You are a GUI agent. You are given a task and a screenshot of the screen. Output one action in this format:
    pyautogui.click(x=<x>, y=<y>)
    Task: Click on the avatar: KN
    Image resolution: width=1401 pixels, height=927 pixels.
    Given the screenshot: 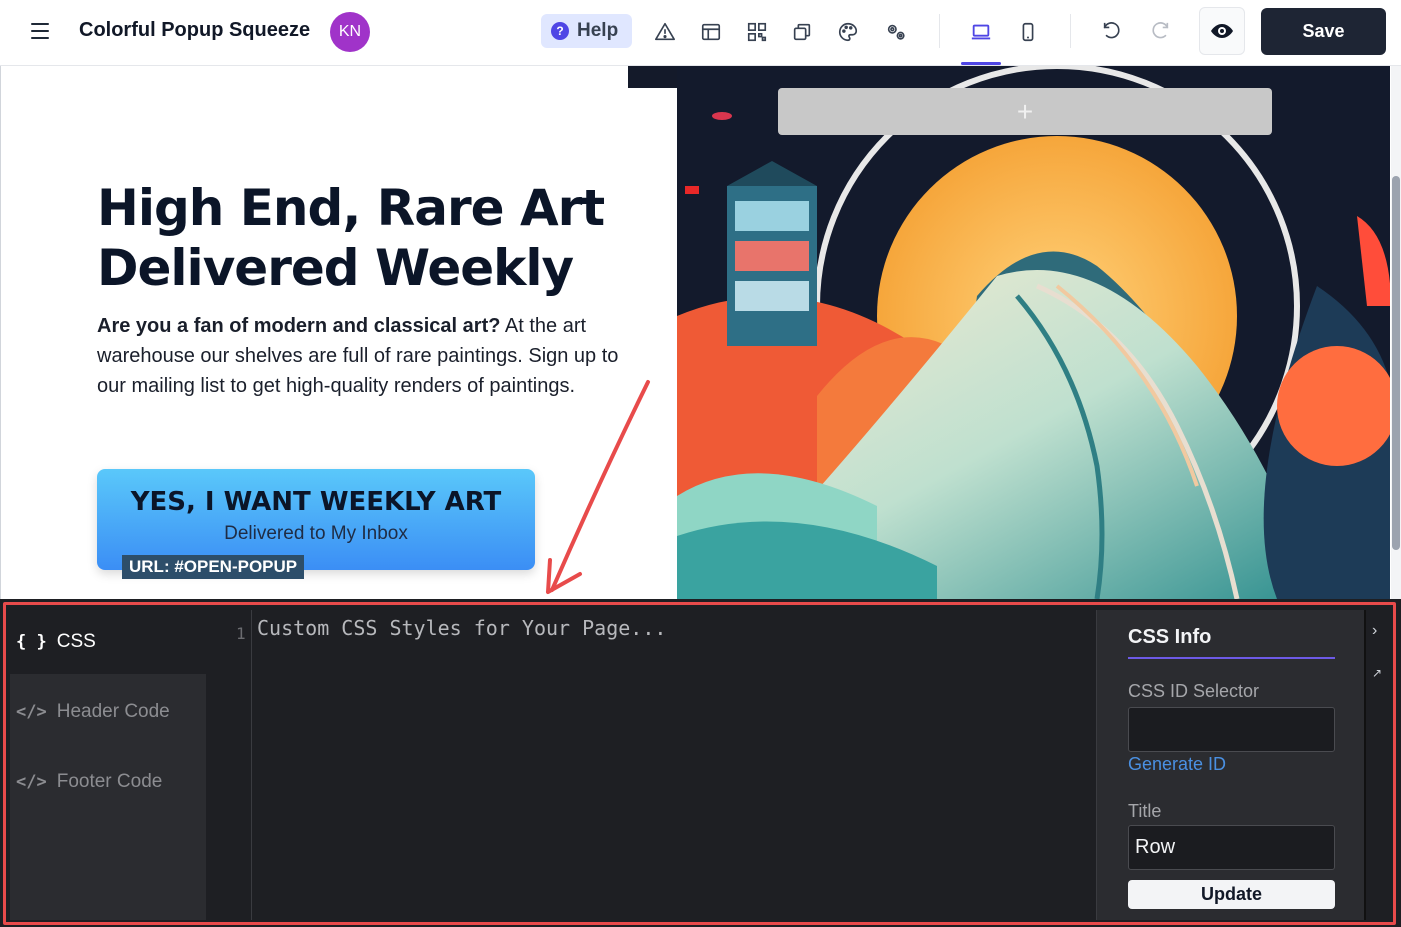 What is the action you would take?
    pyautogui.click(x=350, y=32)
    